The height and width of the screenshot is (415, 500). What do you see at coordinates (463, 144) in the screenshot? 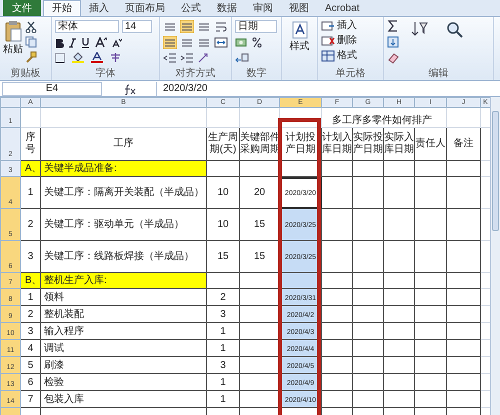
I see `column-heading: 备注` at bounding box center [463, 144].